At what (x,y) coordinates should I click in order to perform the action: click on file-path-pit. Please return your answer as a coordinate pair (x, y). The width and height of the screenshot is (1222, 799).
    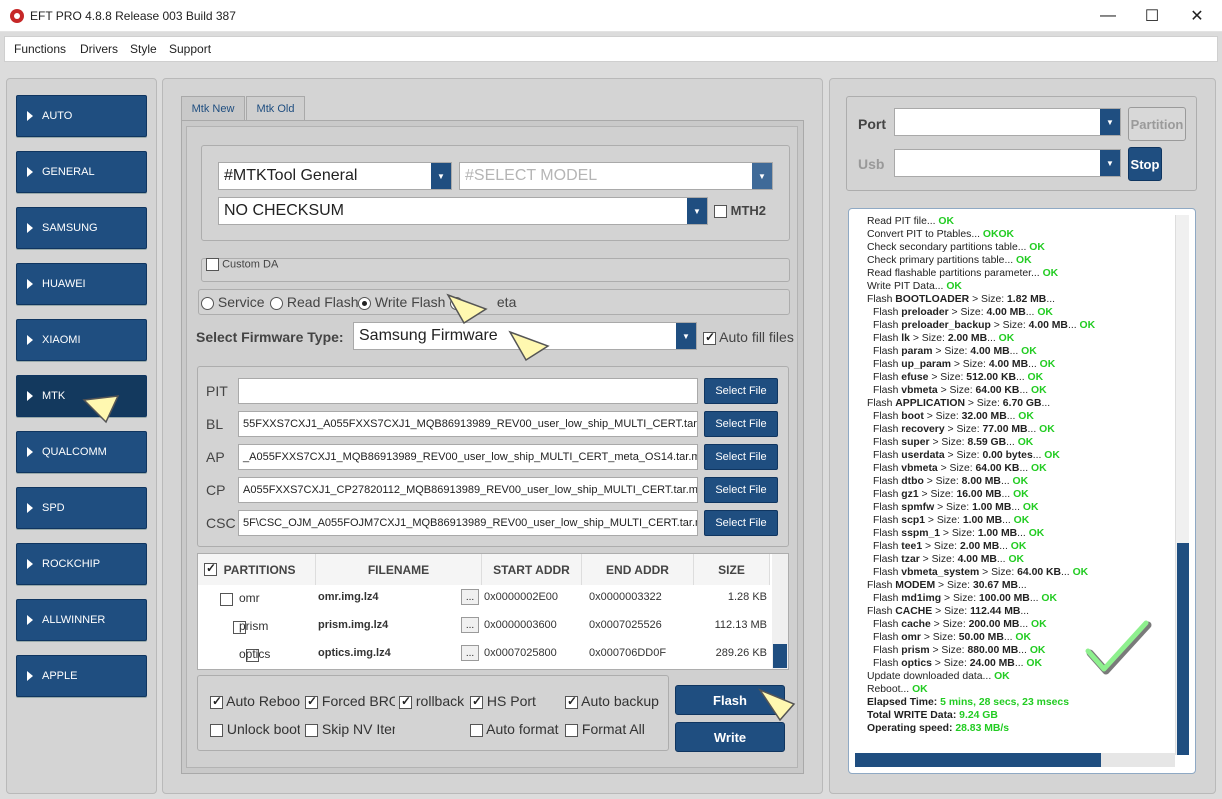
    Looking at the image, I should click on (468, 391).